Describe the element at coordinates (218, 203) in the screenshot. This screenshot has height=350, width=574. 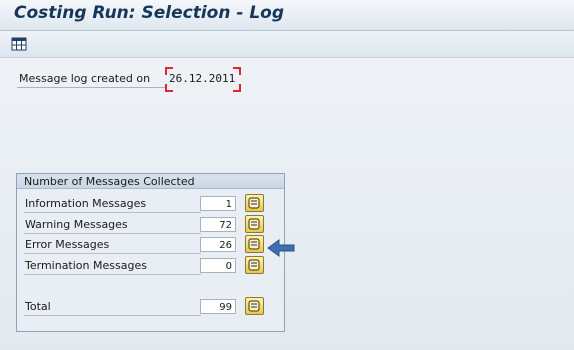
I see `information-count-field: 1` at that location.